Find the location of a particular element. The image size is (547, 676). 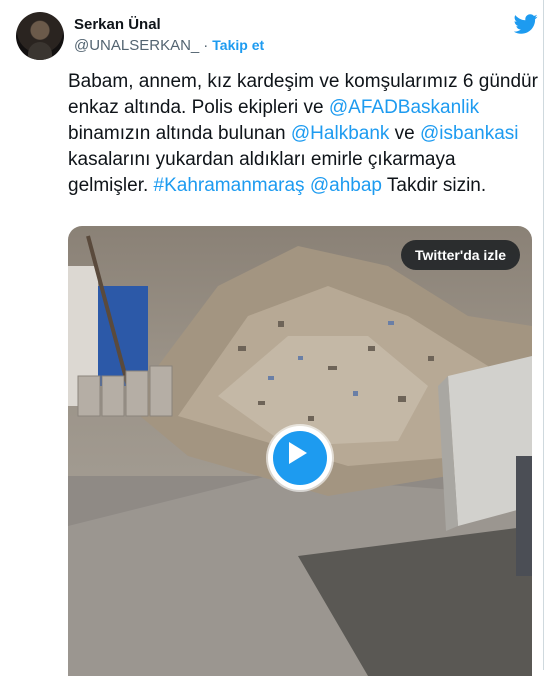

hashtag-kahramanmaras: #Kahramanmaraş is located at coordinates (229, 185).